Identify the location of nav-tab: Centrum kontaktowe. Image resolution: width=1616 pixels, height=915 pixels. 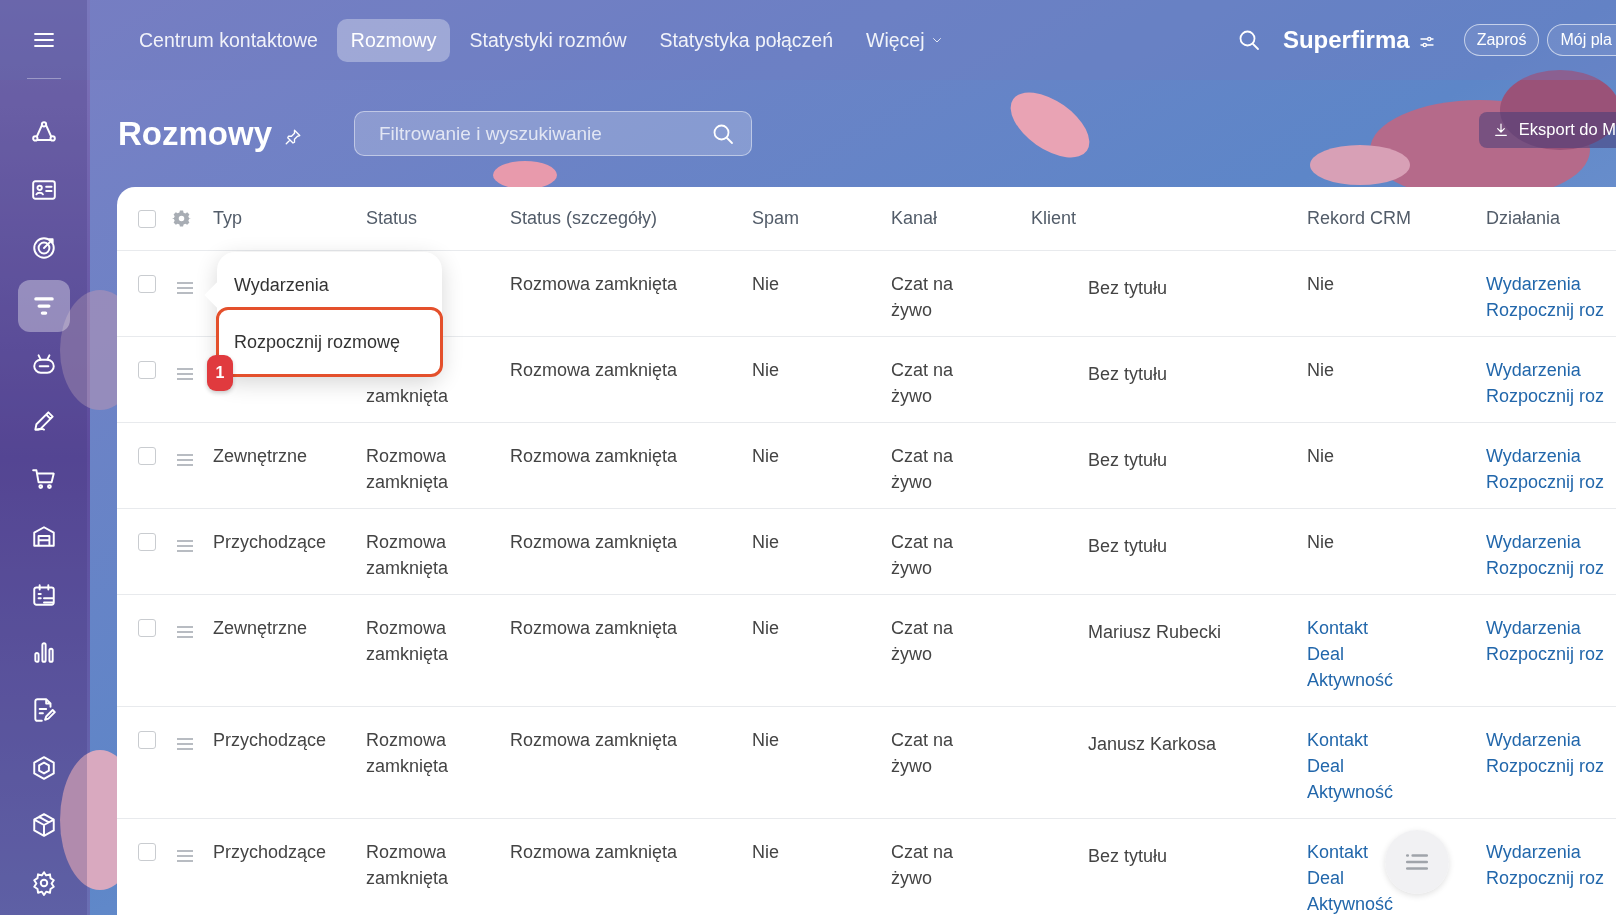
(228, 40).